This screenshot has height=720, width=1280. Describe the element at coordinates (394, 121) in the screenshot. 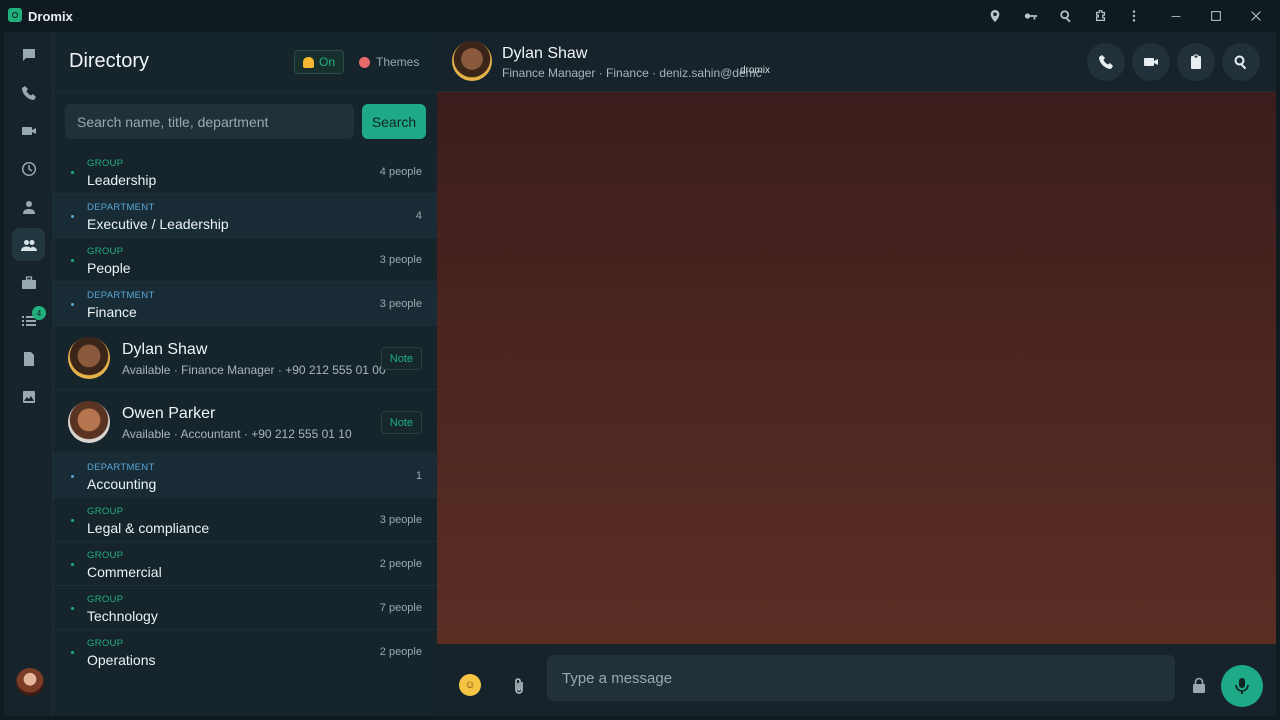

I see `search-button: Search` at that location.